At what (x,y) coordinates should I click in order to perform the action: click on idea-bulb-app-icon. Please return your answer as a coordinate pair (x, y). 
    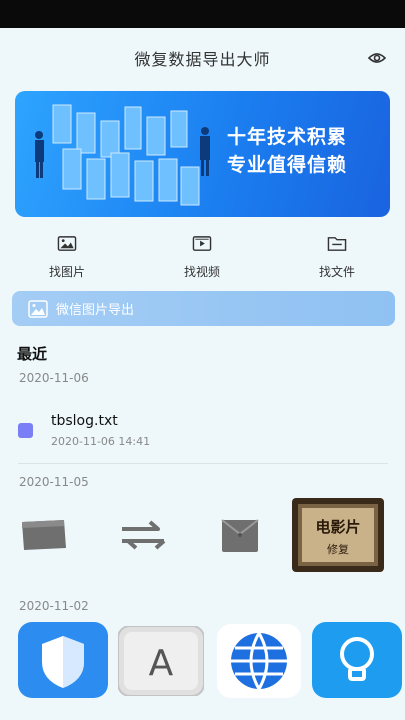
    Looking at the image, I should click on (357, 660).